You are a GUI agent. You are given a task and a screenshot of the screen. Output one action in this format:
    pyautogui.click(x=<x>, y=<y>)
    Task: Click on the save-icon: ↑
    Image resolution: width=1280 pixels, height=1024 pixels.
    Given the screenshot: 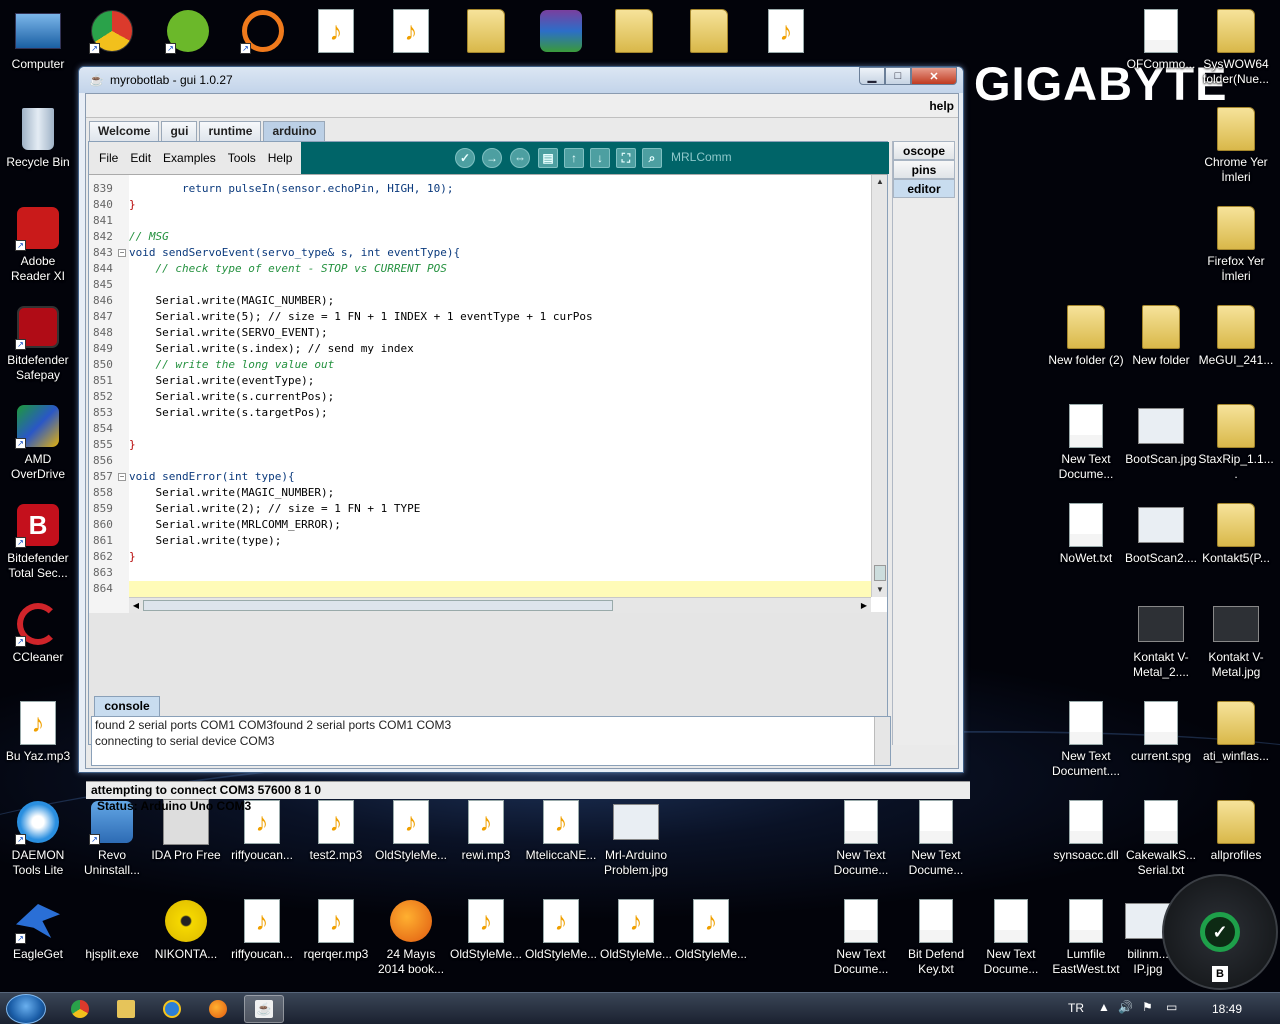 What is the action you would take?
    pyautogui.click(x=574, y=158)
    